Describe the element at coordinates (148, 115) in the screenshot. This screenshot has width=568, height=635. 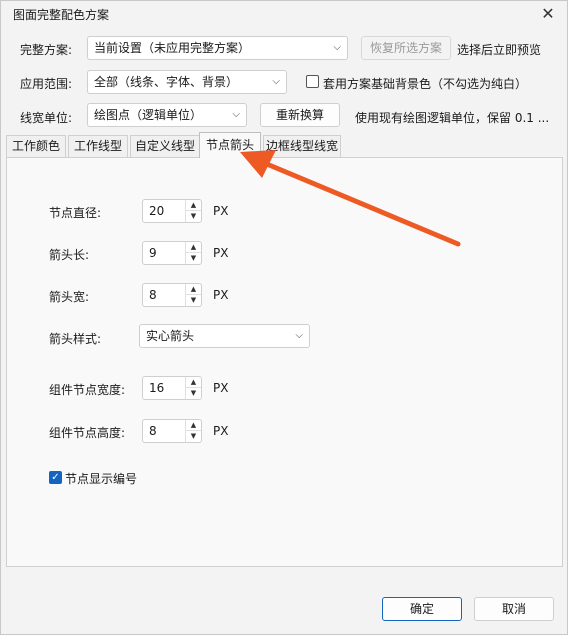
I see `linewidth-select-value: 绘图点（逻辑单位）` at that location.